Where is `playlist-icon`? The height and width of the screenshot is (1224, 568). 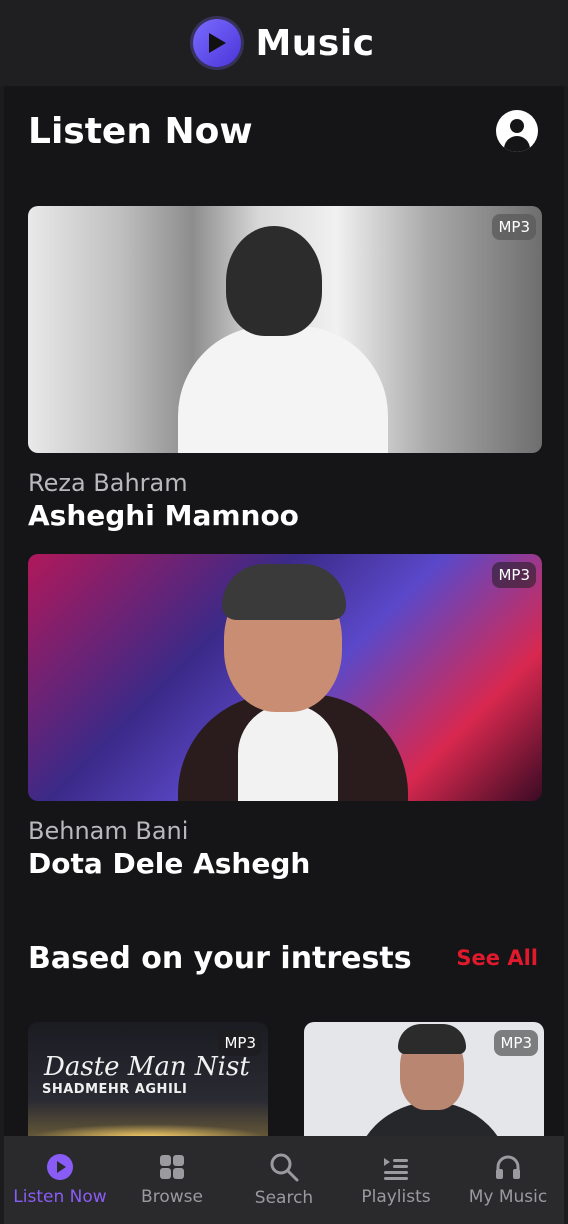 playlist-icon is located at coordinates (396, 1169).